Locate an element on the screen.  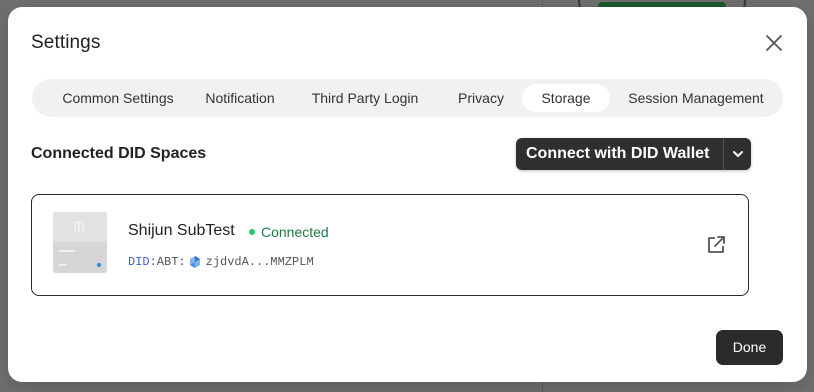
tab-session-management: Session Management is located at coordinates (696, 98).